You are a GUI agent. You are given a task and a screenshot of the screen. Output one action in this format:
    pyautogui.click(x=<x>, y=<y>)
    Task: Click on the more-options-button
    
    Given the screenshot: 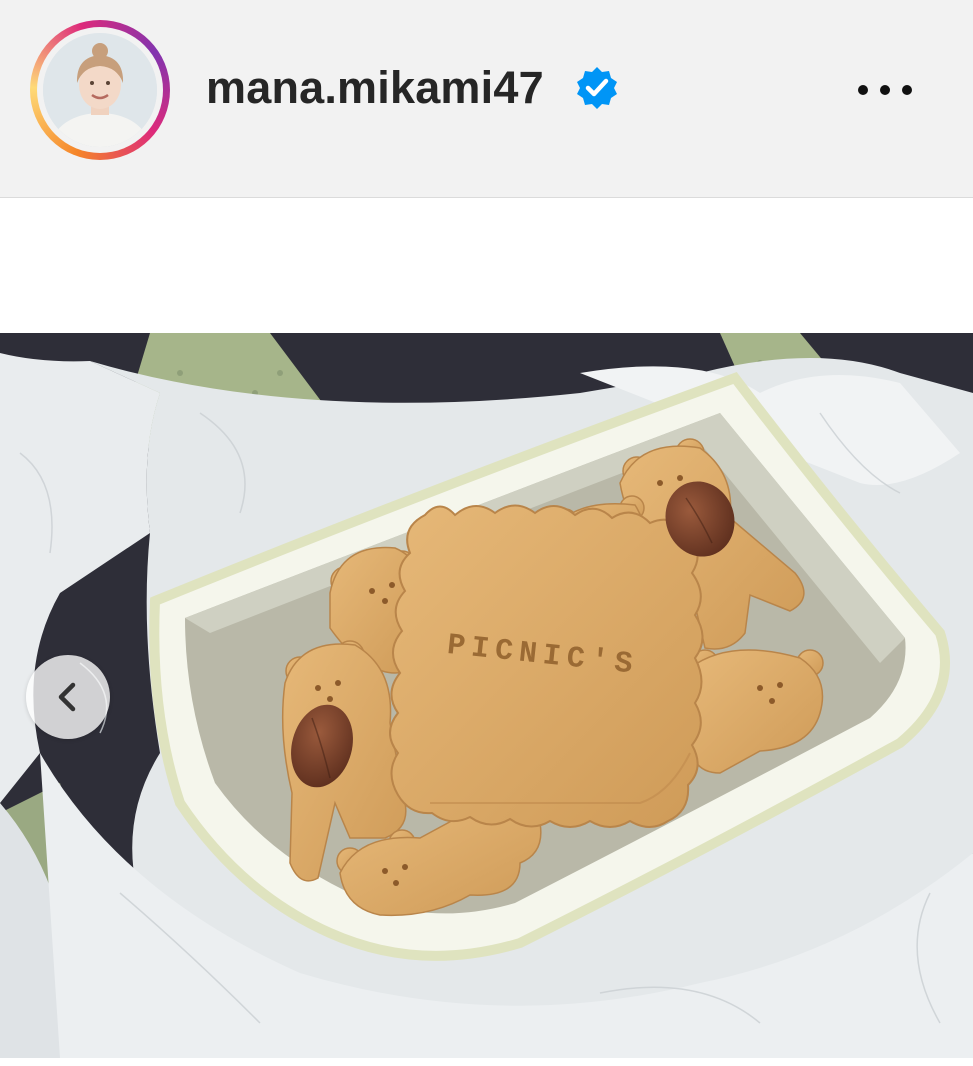 What is the action you would take?
    pyautogui.click(x=885, y=90)
    